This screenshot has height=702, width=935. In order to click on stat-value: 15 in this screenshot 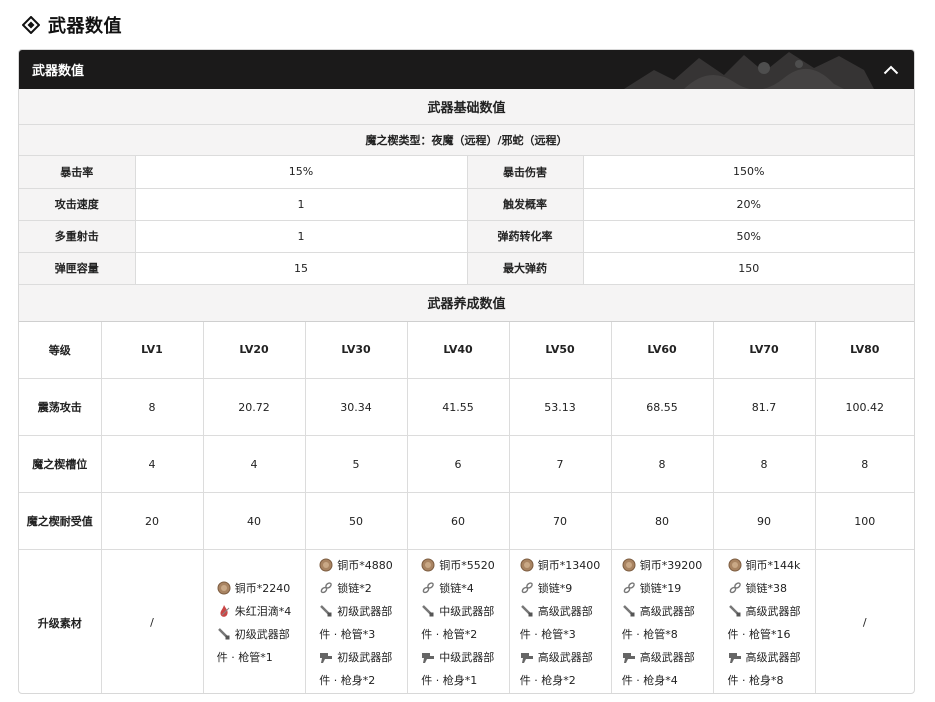, I will do `click(301, 268)`.